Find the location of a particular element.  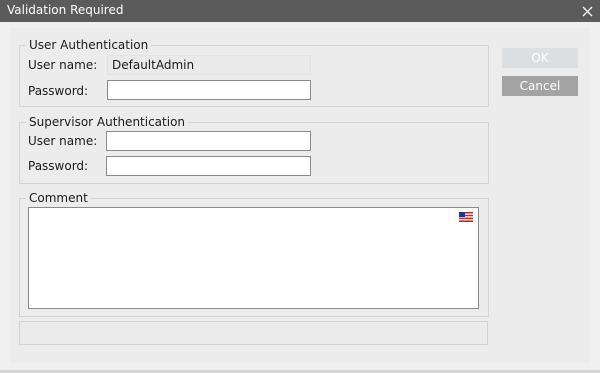

supervisor-password-field is located at coordinates (208, 166).